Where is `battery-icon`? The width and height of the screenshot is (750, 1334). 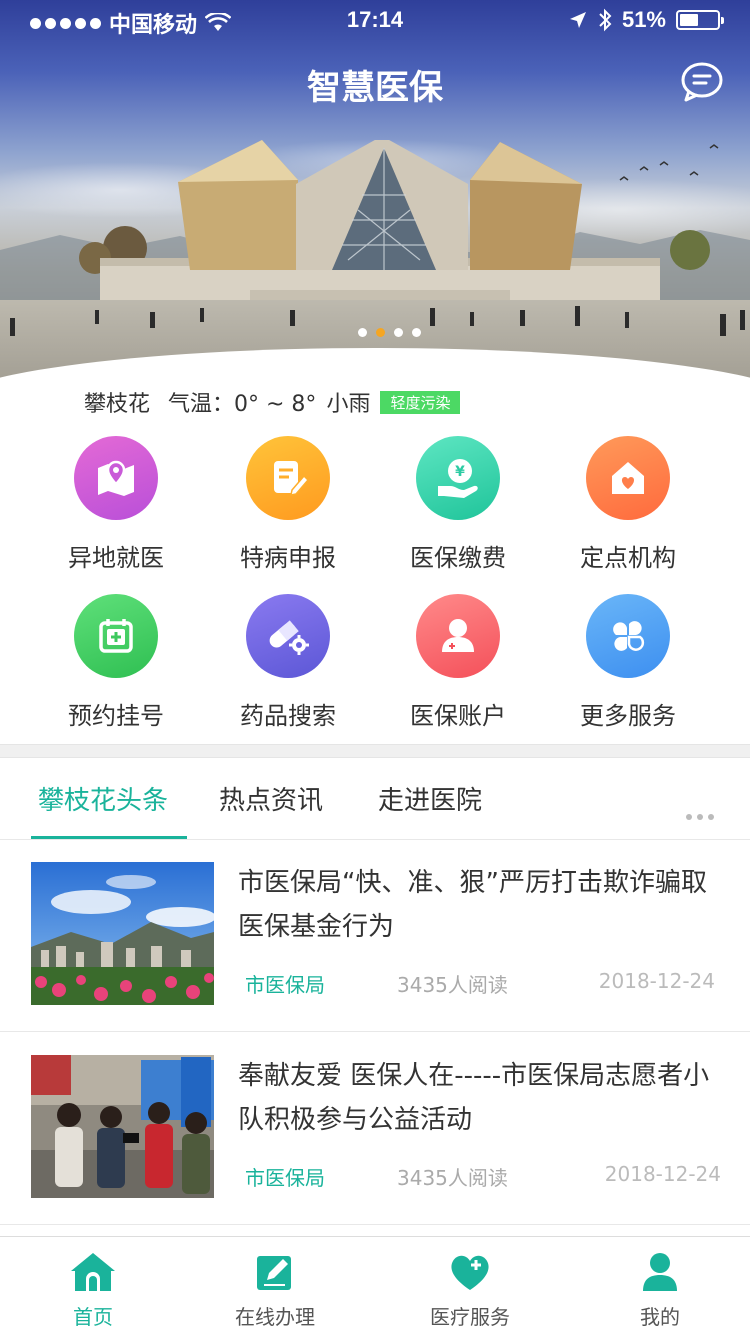
battery-icon is located at coordinates (700, 20).